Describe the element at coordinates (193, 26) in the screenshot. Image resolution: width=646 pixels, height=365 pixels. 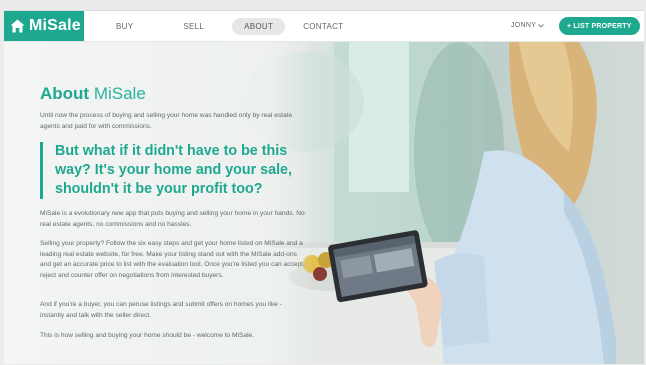
I see `nav-sell: SELL` at that location.